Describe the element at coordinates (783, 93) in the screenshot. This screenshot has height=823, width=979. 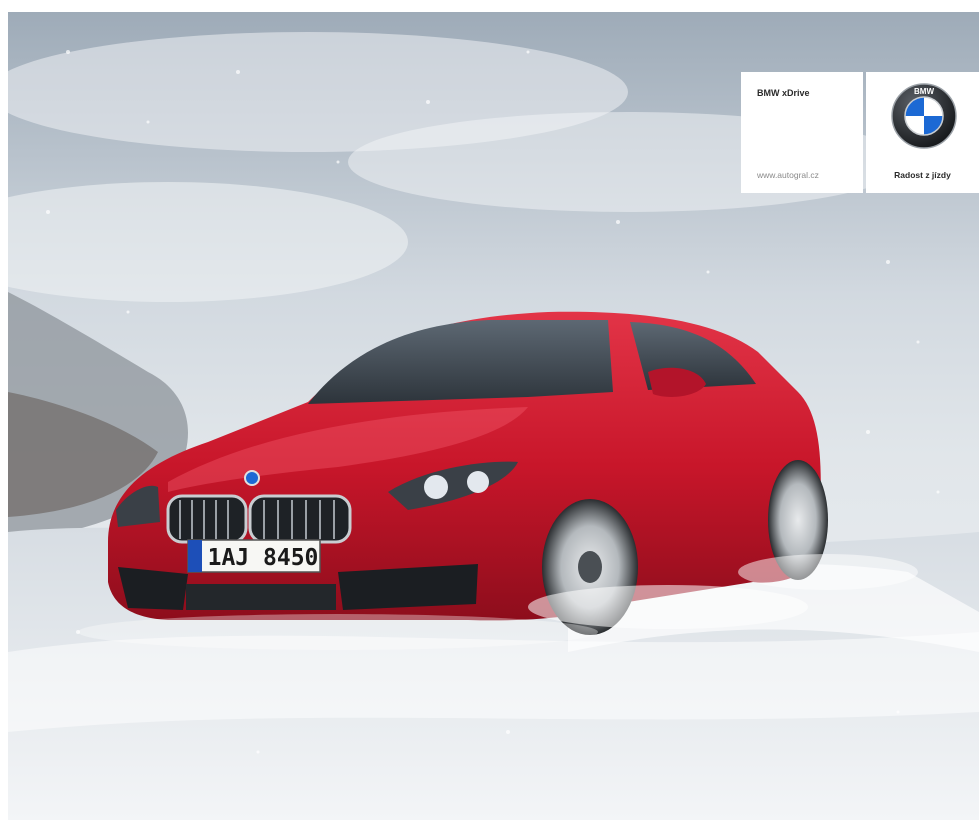
I see `headline: BMW xDrive` at that location.